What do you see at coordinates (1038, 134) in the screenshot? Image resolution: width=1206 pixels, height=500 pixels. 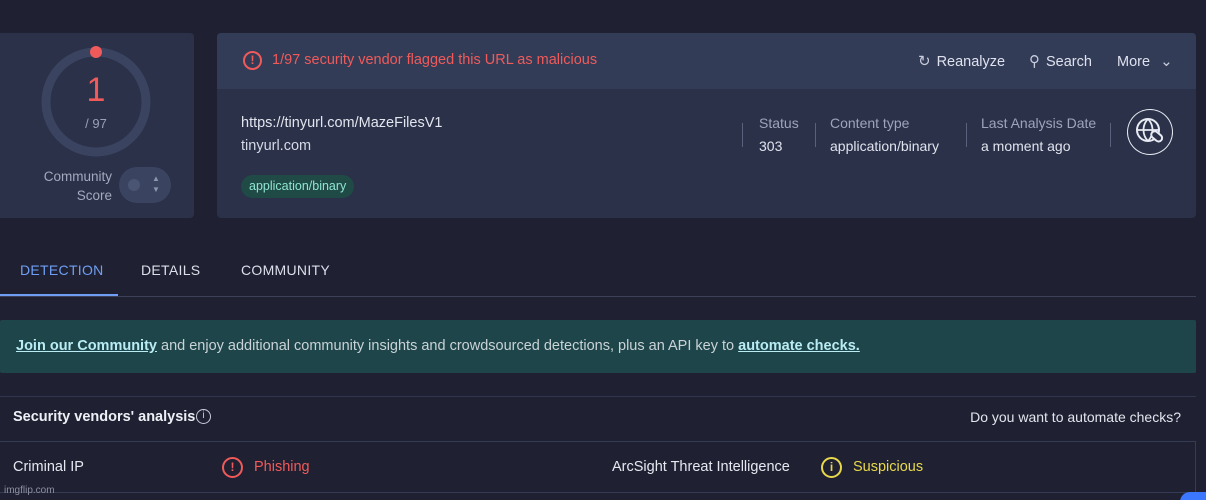 I see `last-analysis-field: Last Analysis Date a moment ago` at bounding box center [1038, 134].